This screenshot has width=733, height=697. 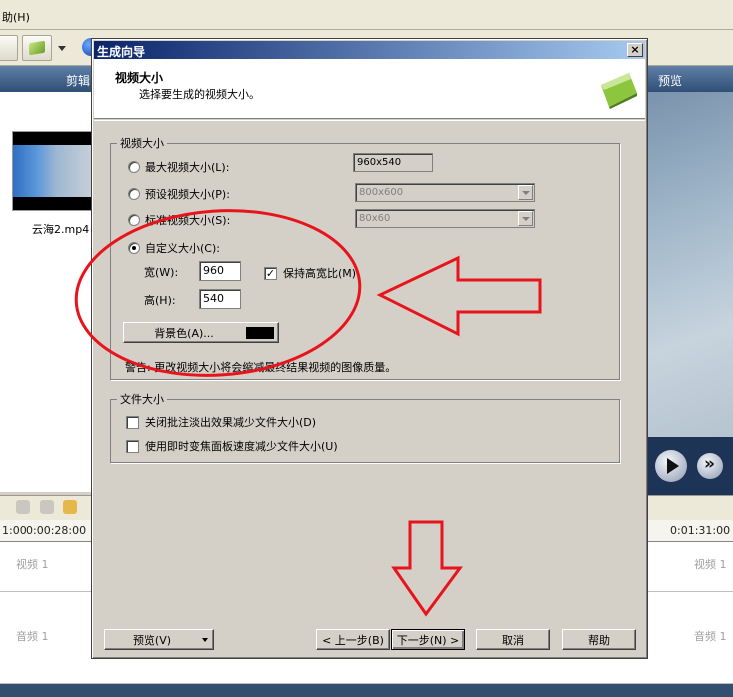 What do you see at coordinates (220, 299) in the screenshot?
I see `height-input: 540` at bounding box center [220, 299].